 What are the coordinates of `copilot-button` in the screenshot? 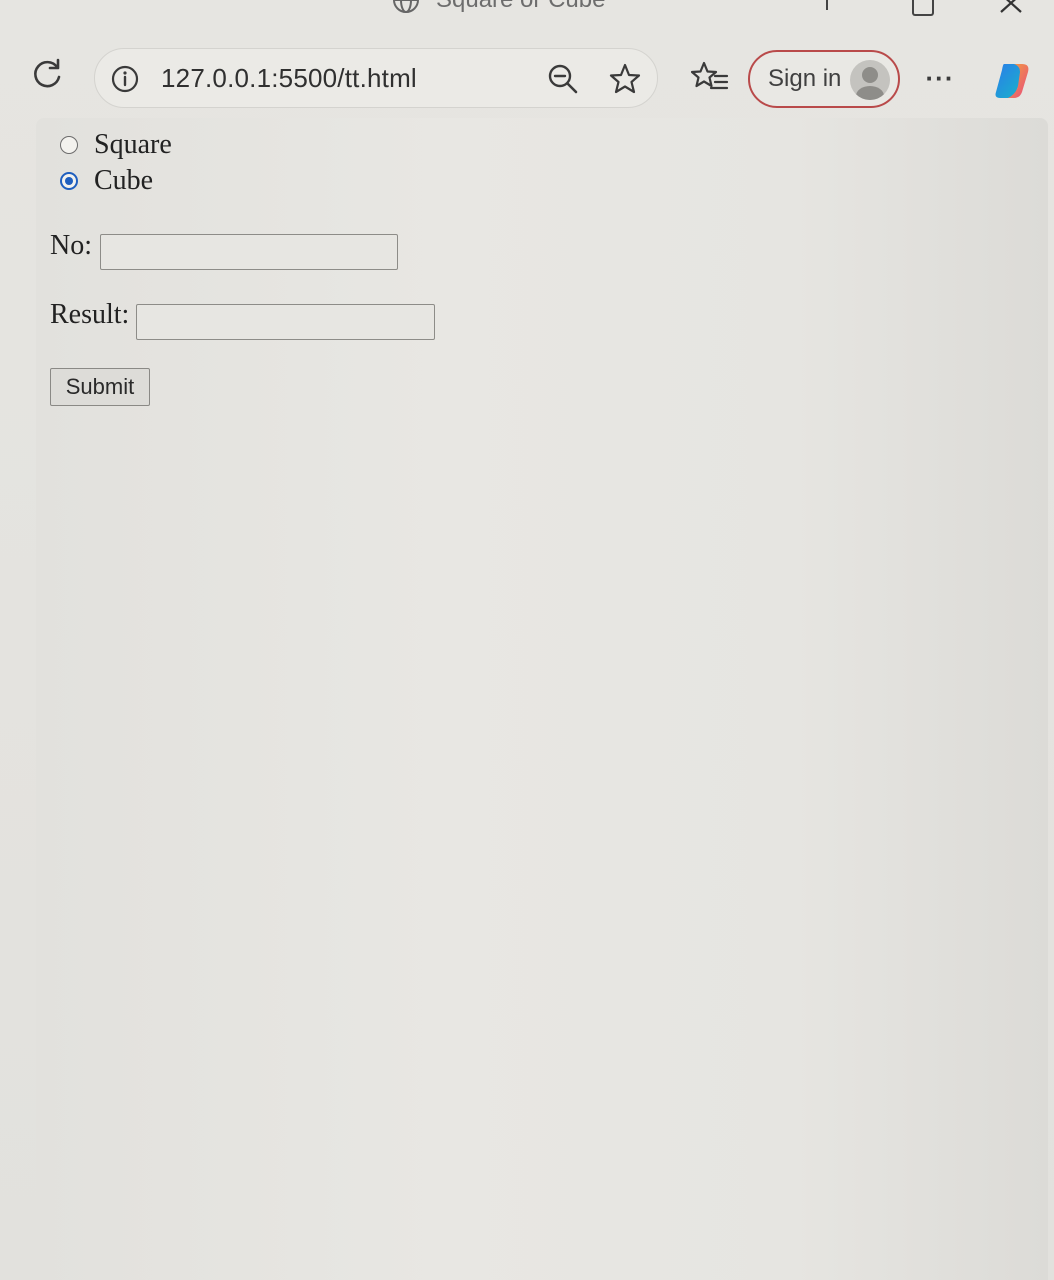 It's located at (1012, 80).